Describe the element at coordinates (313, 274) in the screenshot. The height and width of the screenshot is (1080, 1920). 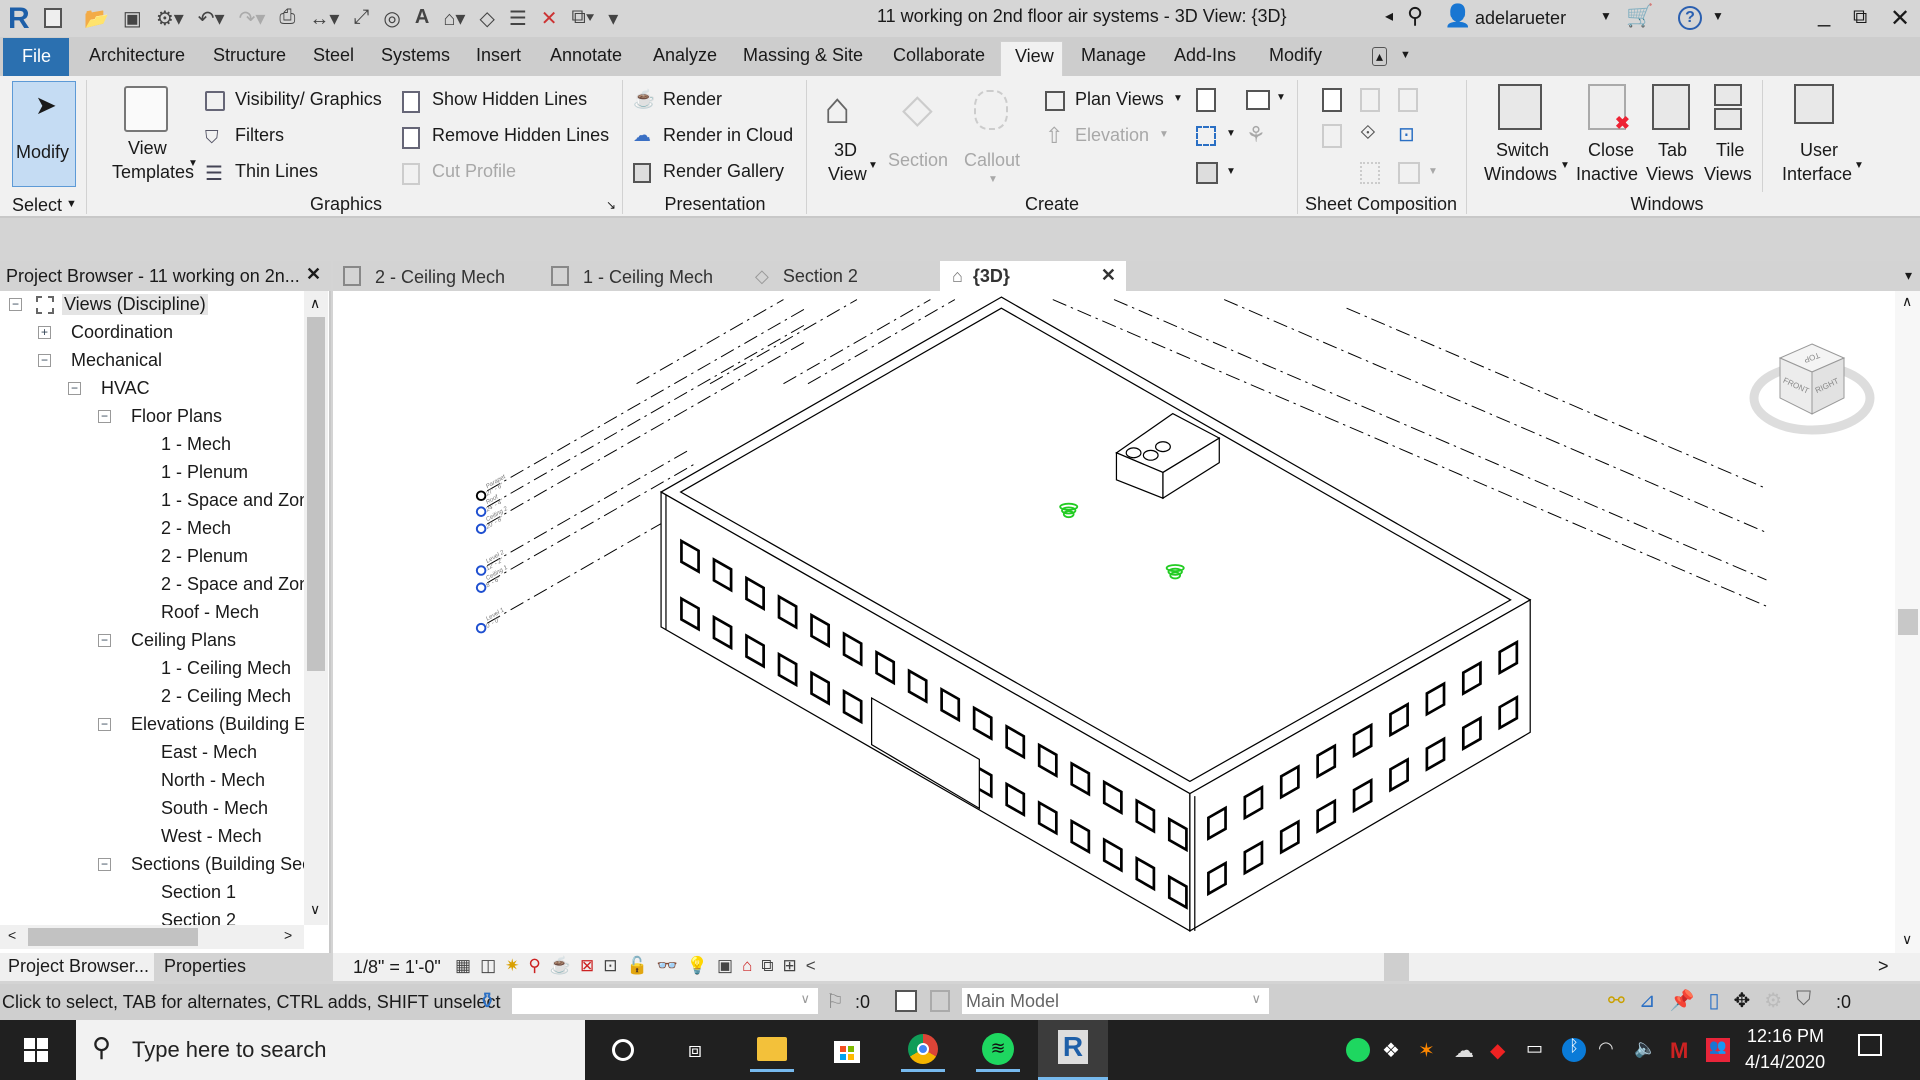
I see `close-browser-icon: ✕` at that location.